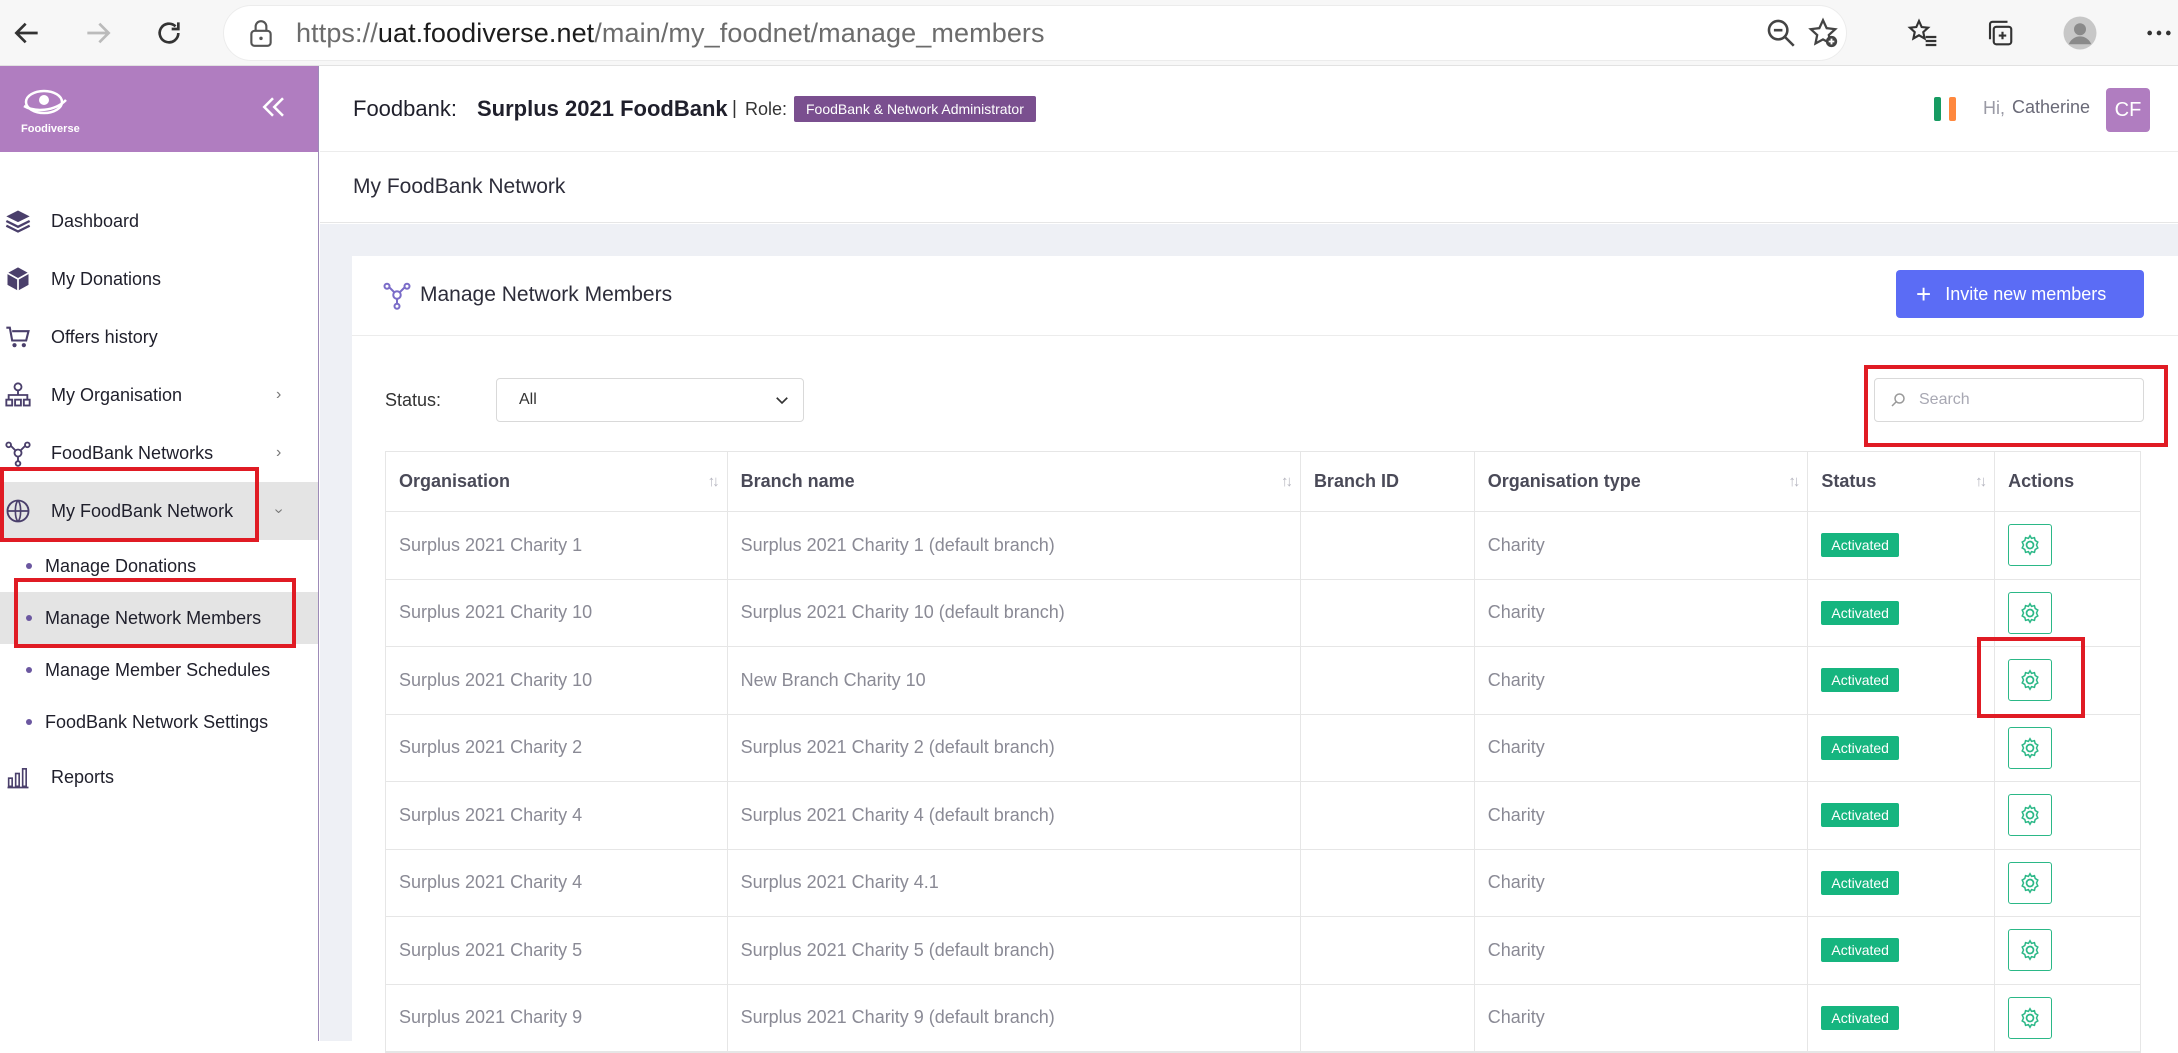 The width and height of the screenshot is (2178, 1053). What do you see at coordinates (159, 670) in the screenshot?
I see `sidebar-subitem-manage-member-schedules: Manage Member Schedules` at bounding box center [159, 670].